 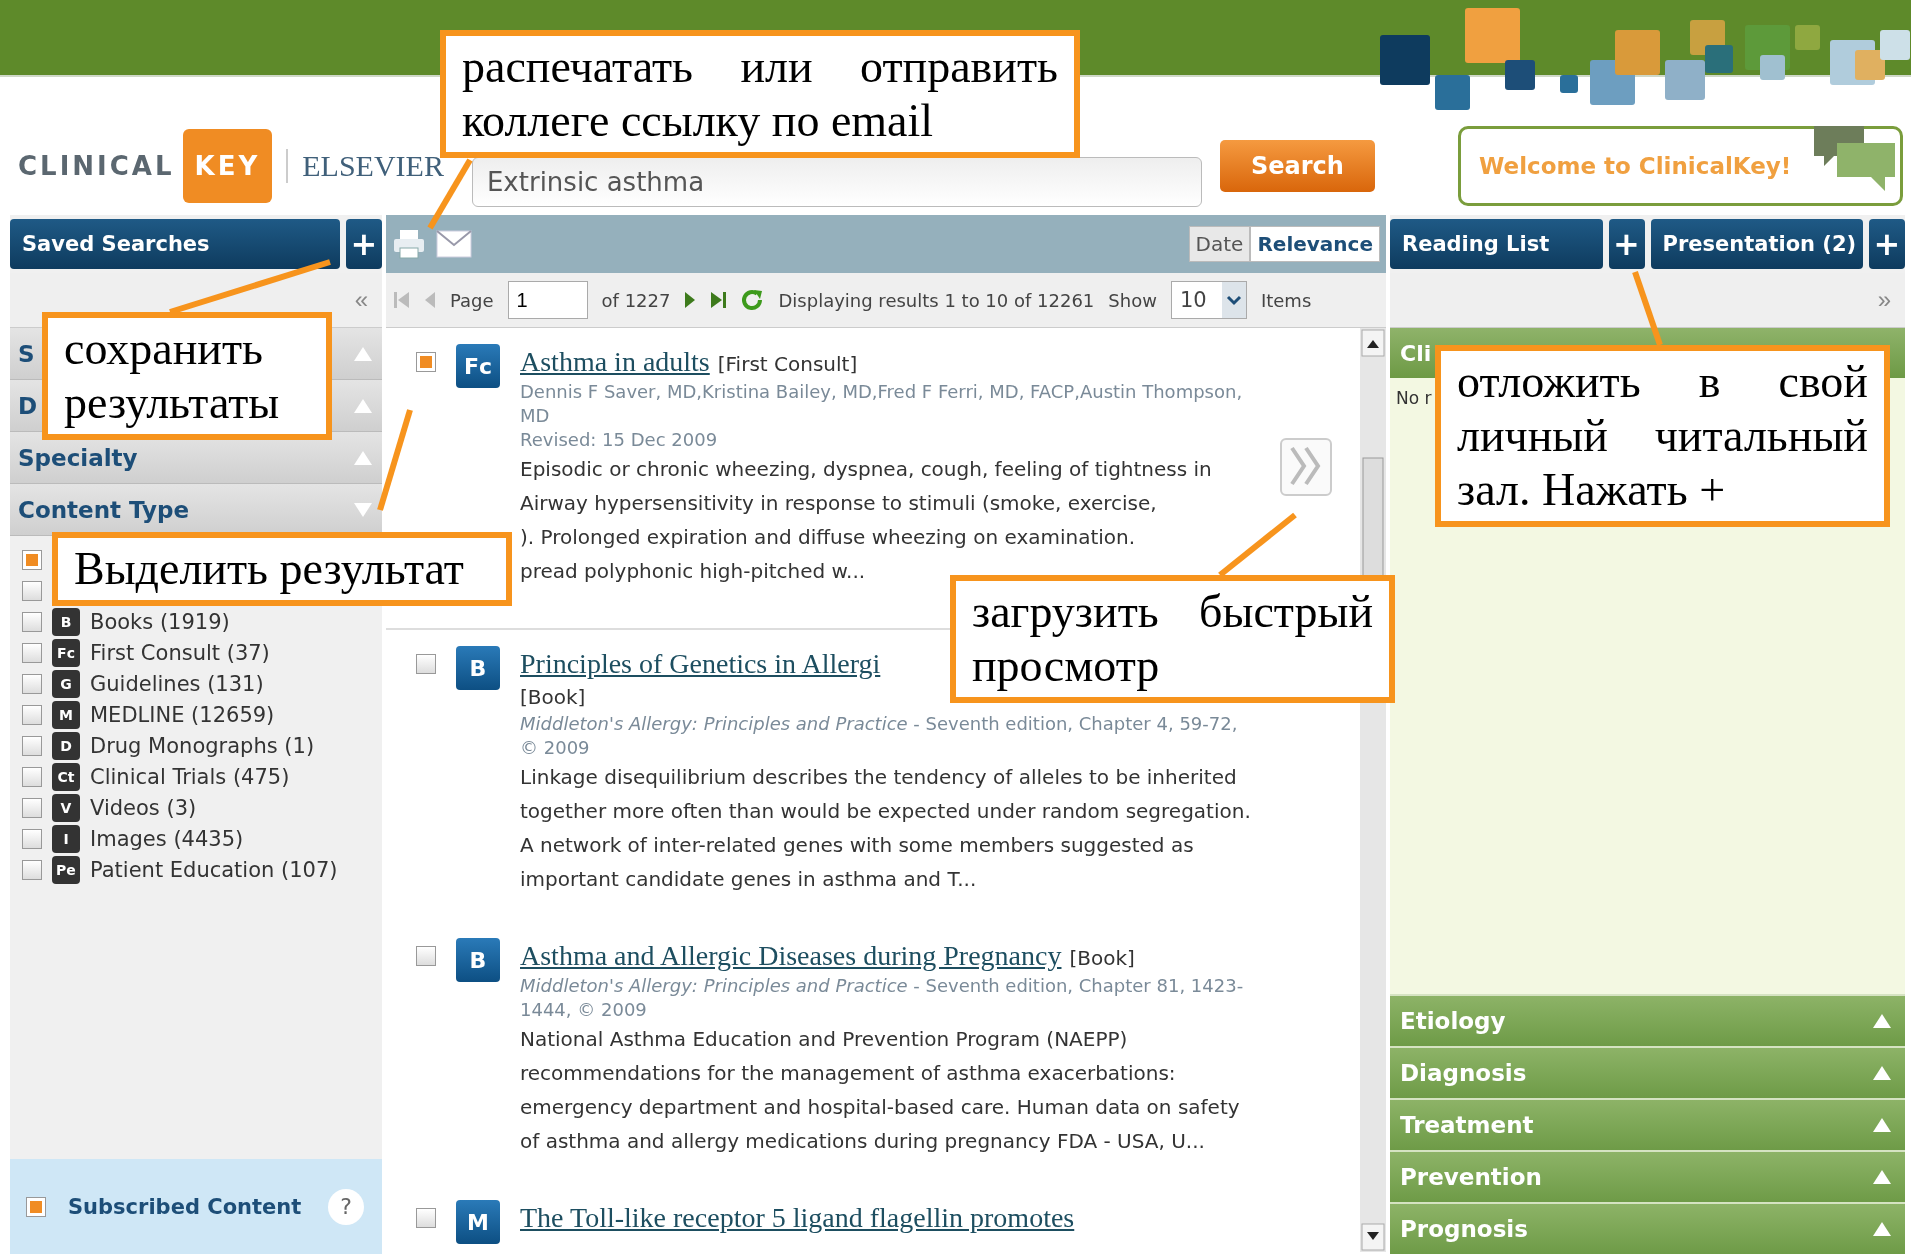 What do you see at coordinates (836, 182) in the screenshot?
I see `search-field: Extrinsic asthma` at bounding box center [836, 182].